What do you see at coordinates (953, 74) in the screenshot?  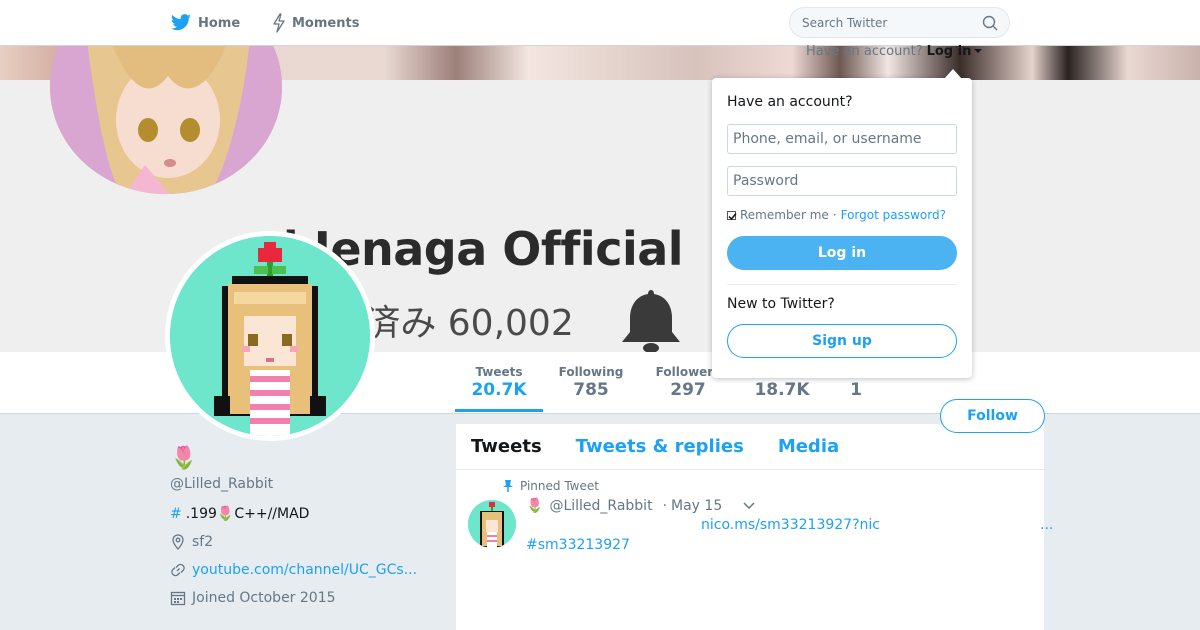 I see `login-panel-caret` at bounding box center [953, 74].